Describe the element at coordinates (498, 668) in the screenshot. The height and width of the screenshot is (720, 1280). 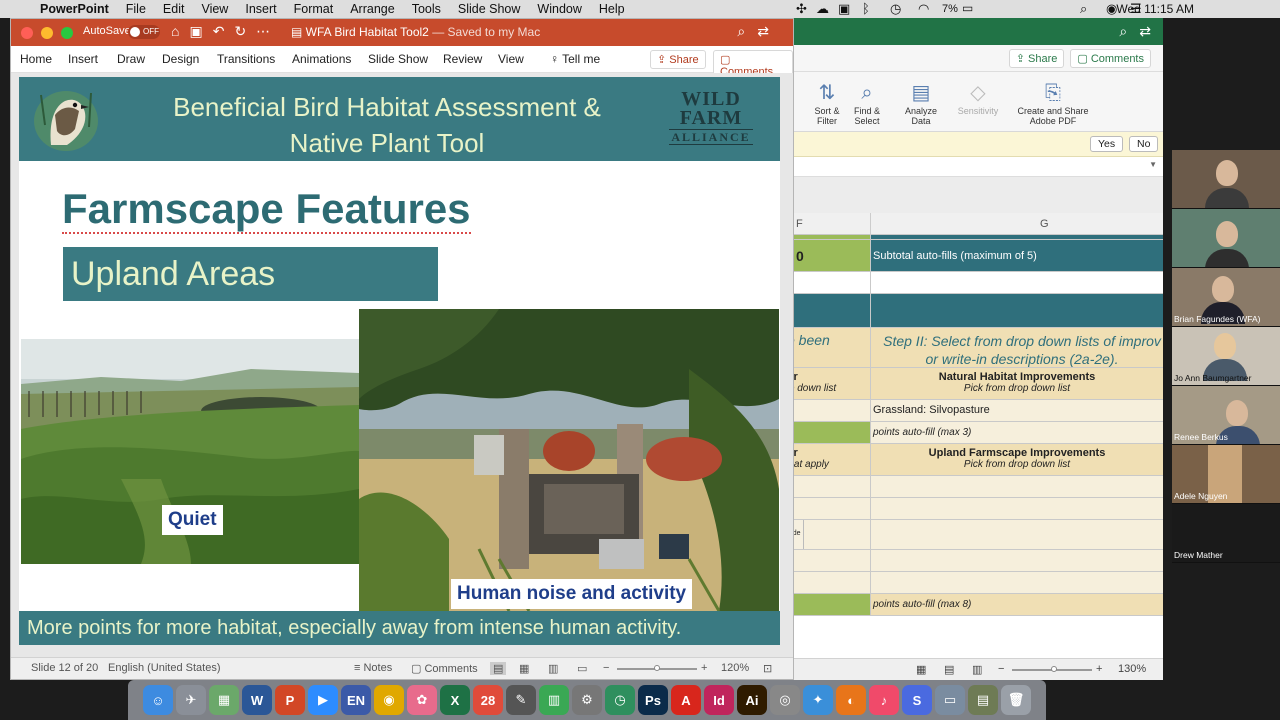
I see `normal-view-icon: ▤` at that location.